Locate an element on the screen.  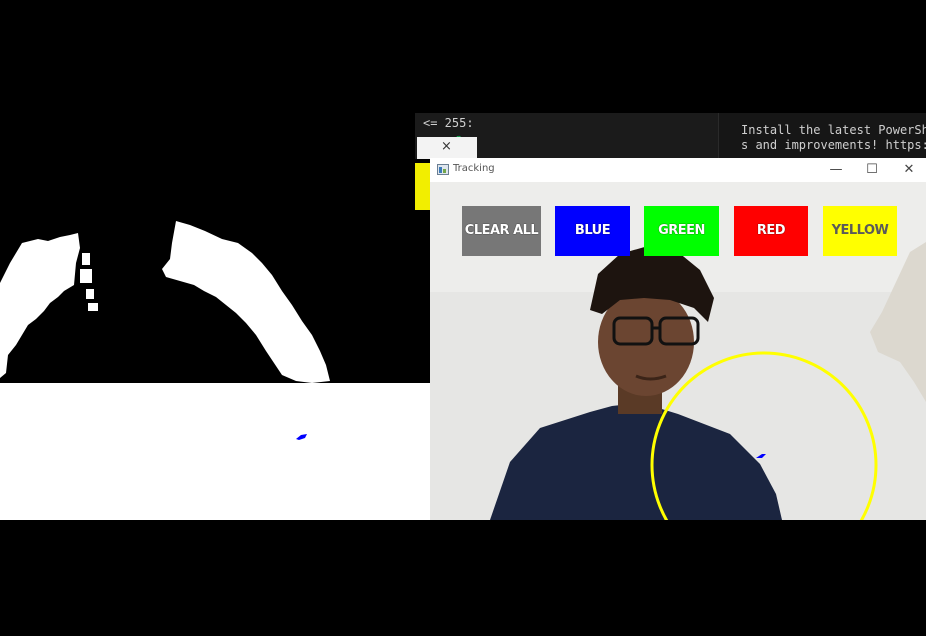
maximize-button: ☐ is located at coordinates (872, 170).